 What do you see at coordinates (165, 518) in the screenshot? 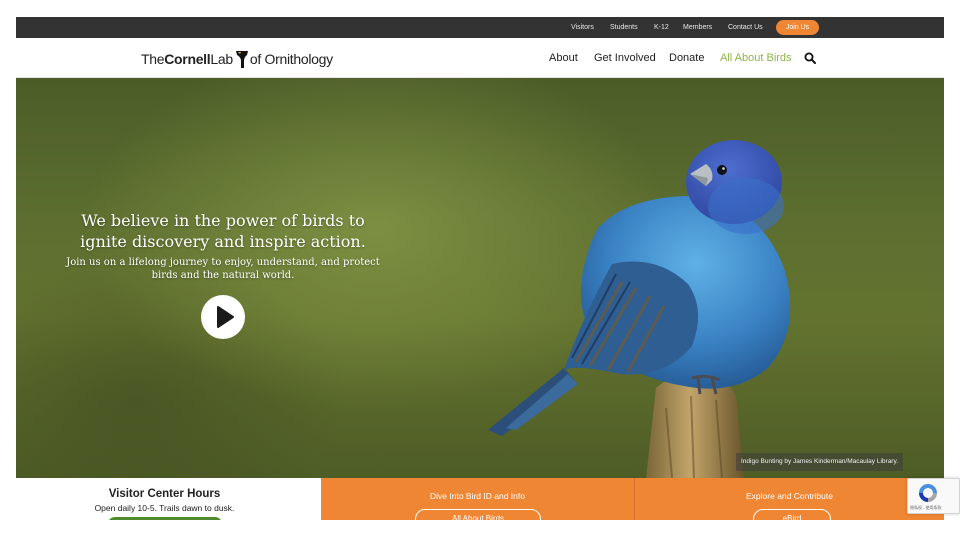
I see `visitor-info-button` at bounding box center [165, 518].